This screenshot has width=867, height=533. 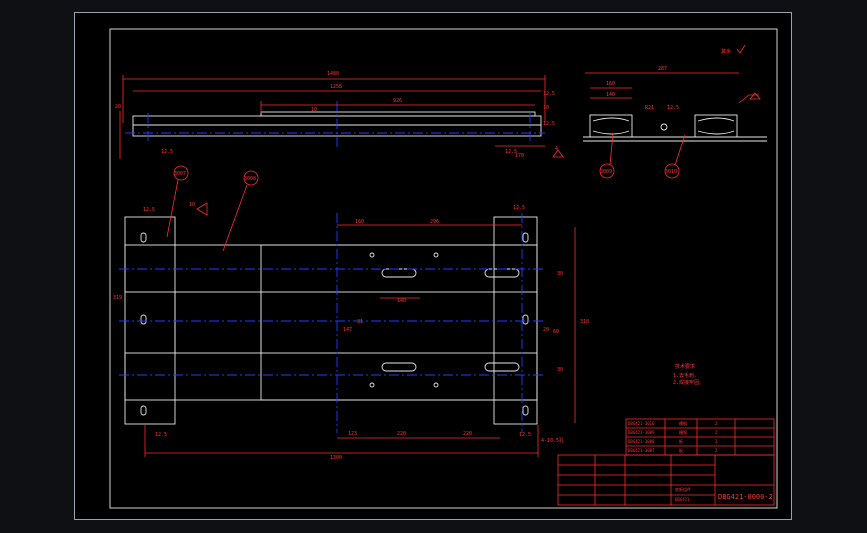 I want to click on technical-requirements: 技术要求 1.去毛刺。 2.焊接牢固。, so click(x=688, y=374).